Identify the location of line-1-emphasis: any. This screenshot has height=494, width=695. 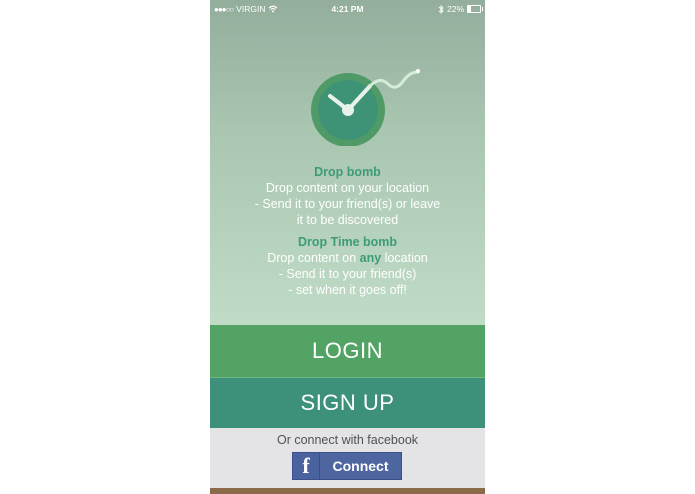
(370, 258).